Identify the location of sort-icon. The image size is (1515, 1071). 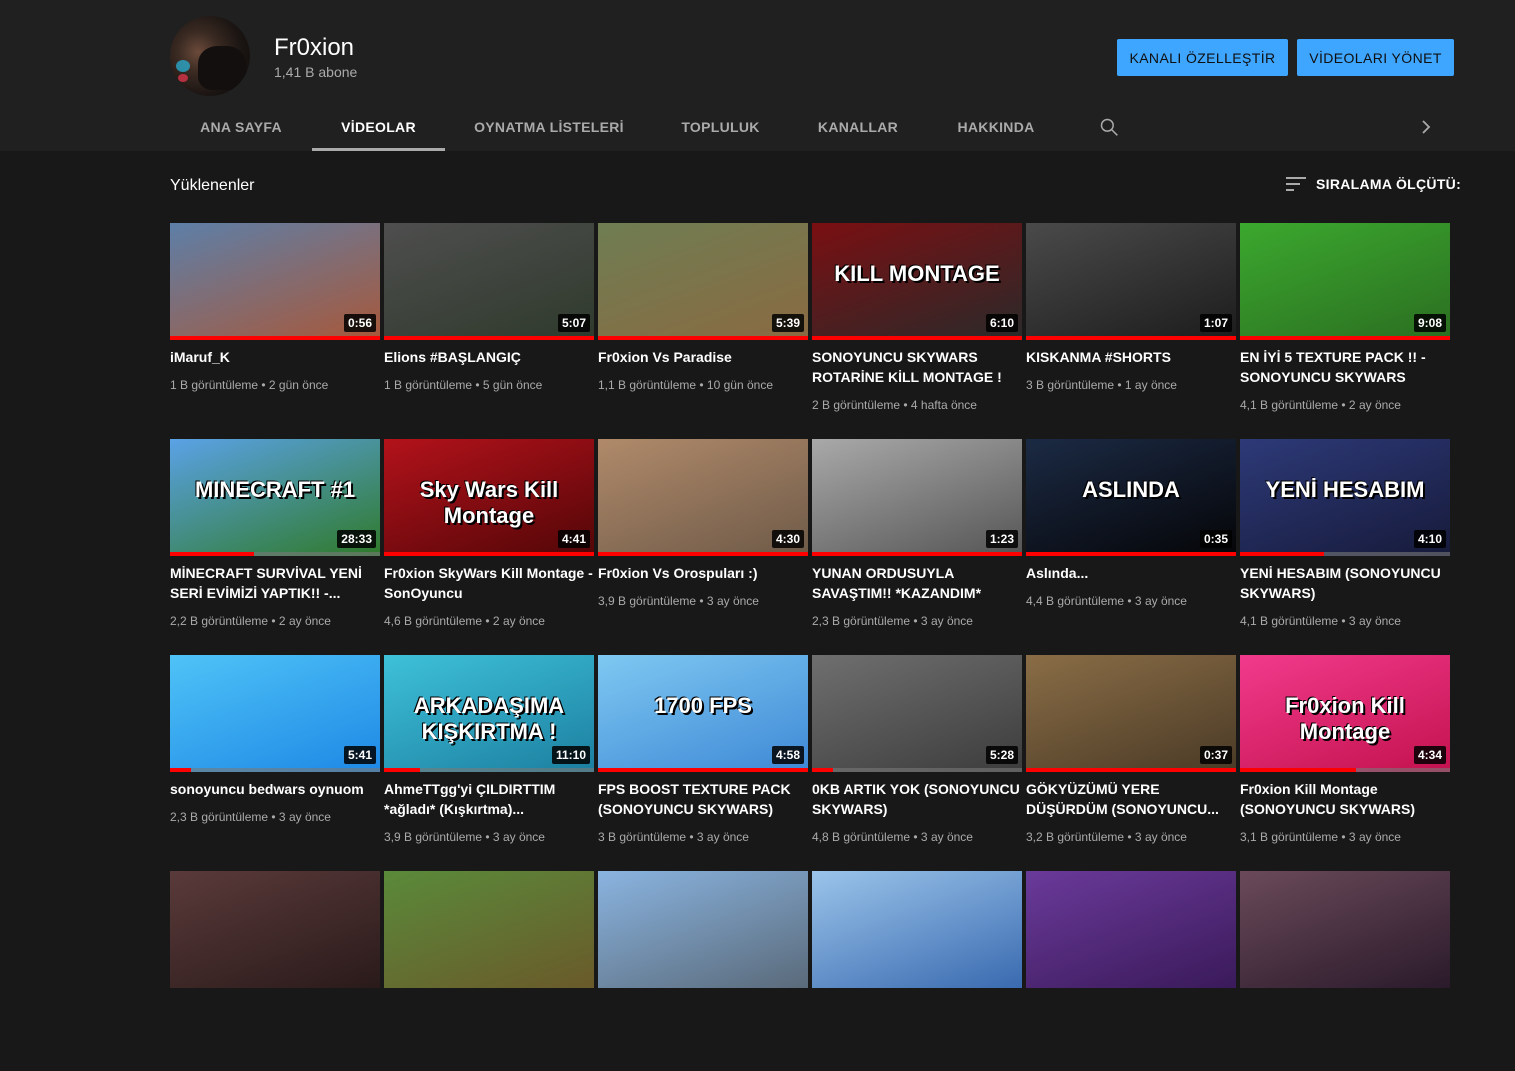
(1296, 184).